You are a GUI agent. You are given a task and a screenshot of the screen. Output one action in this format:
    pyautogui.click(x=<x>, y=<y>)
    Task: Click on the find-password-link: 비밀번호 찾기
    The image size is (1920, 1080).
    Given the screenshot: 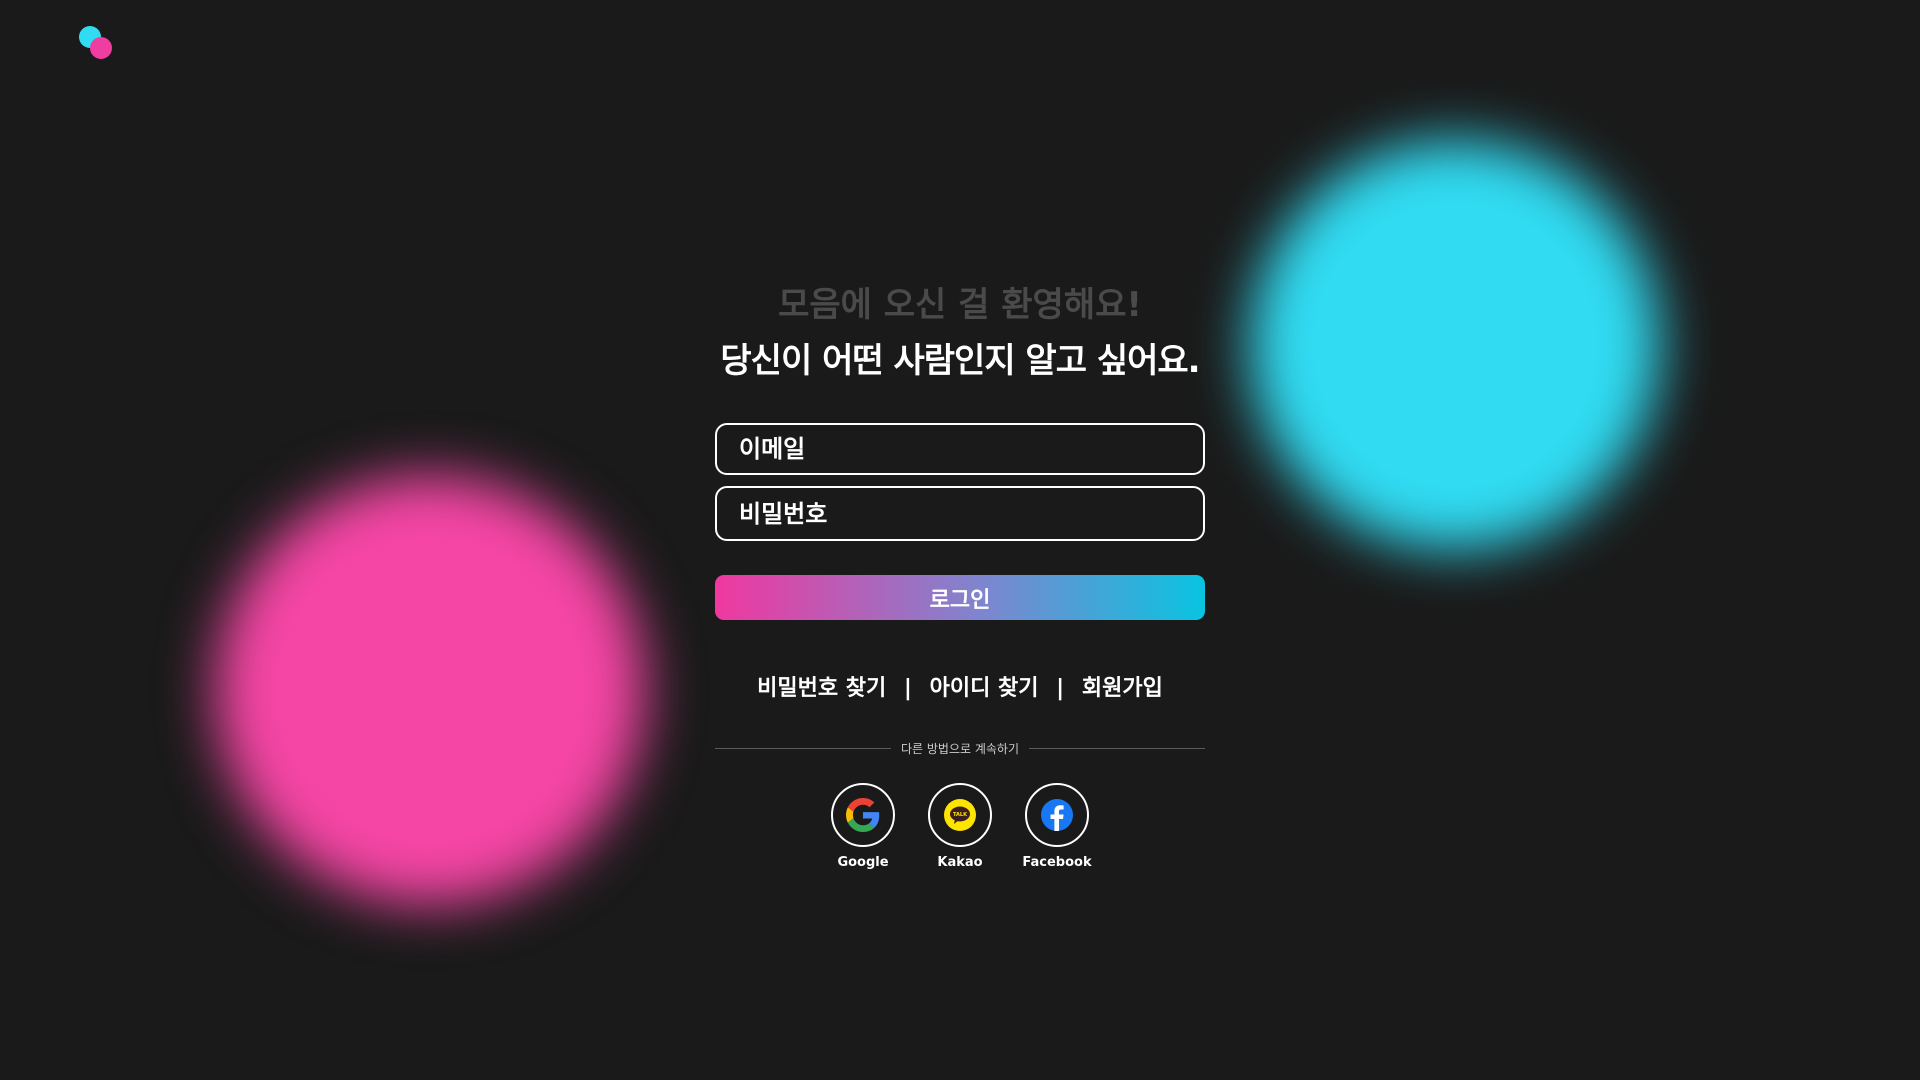 What is the action you would take?
    pyautogui.click(x=821, y=688)
    